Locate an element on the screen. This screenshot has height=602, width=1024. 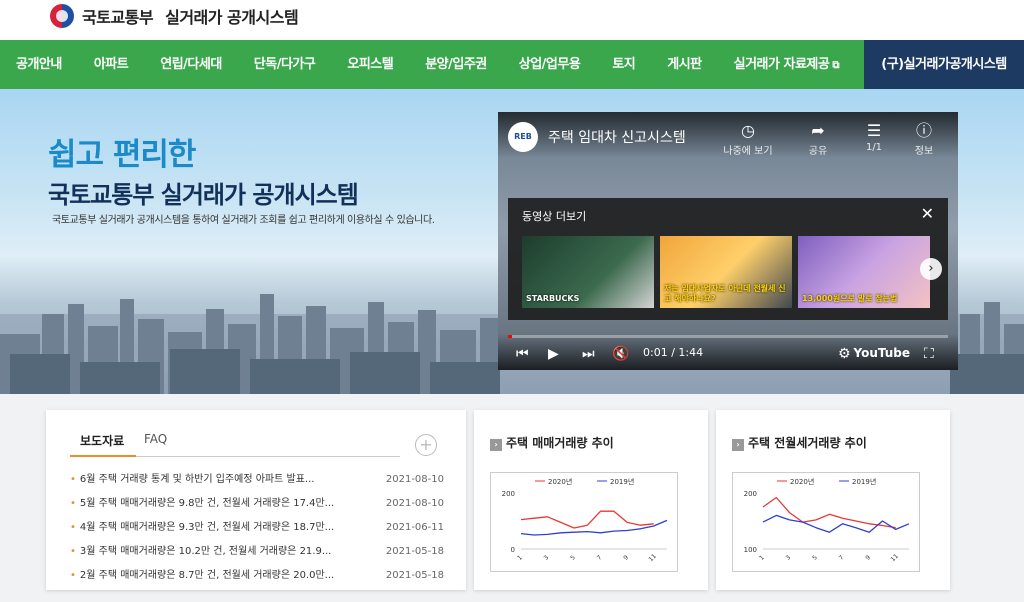
nav-item-data-provision-label: 실거래가 자료제공 is located at coordinates (781, 64).